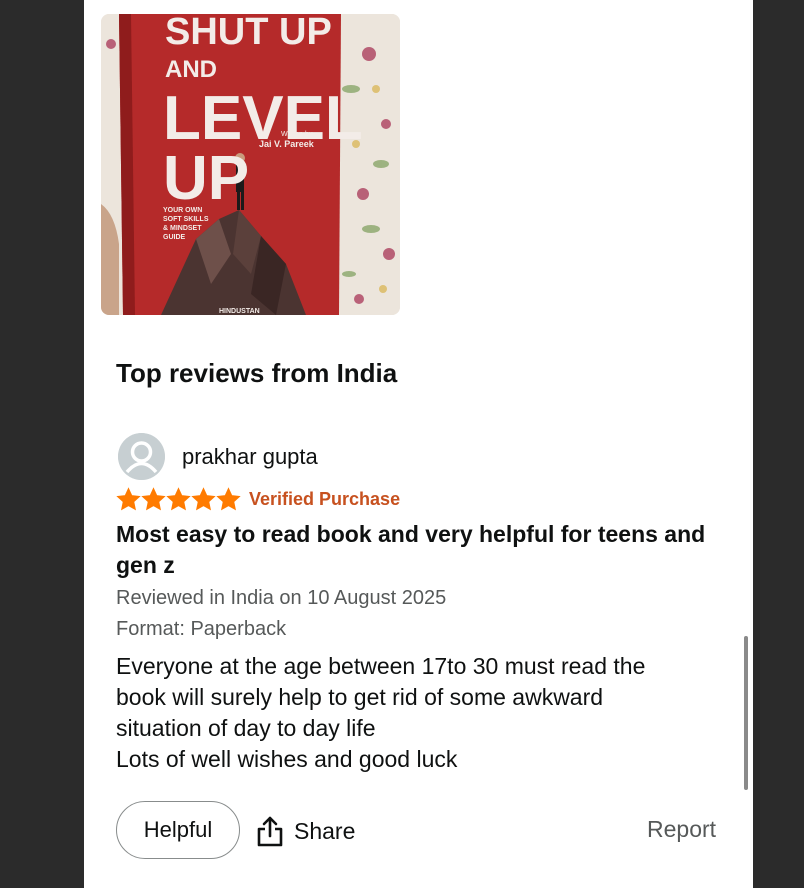 Image resolution: width=804 pixels, height=888 pixels. What do you see at coordinates (270, 831) in the screenshot?
I see `share-icon` at bounding box center [270, 831].